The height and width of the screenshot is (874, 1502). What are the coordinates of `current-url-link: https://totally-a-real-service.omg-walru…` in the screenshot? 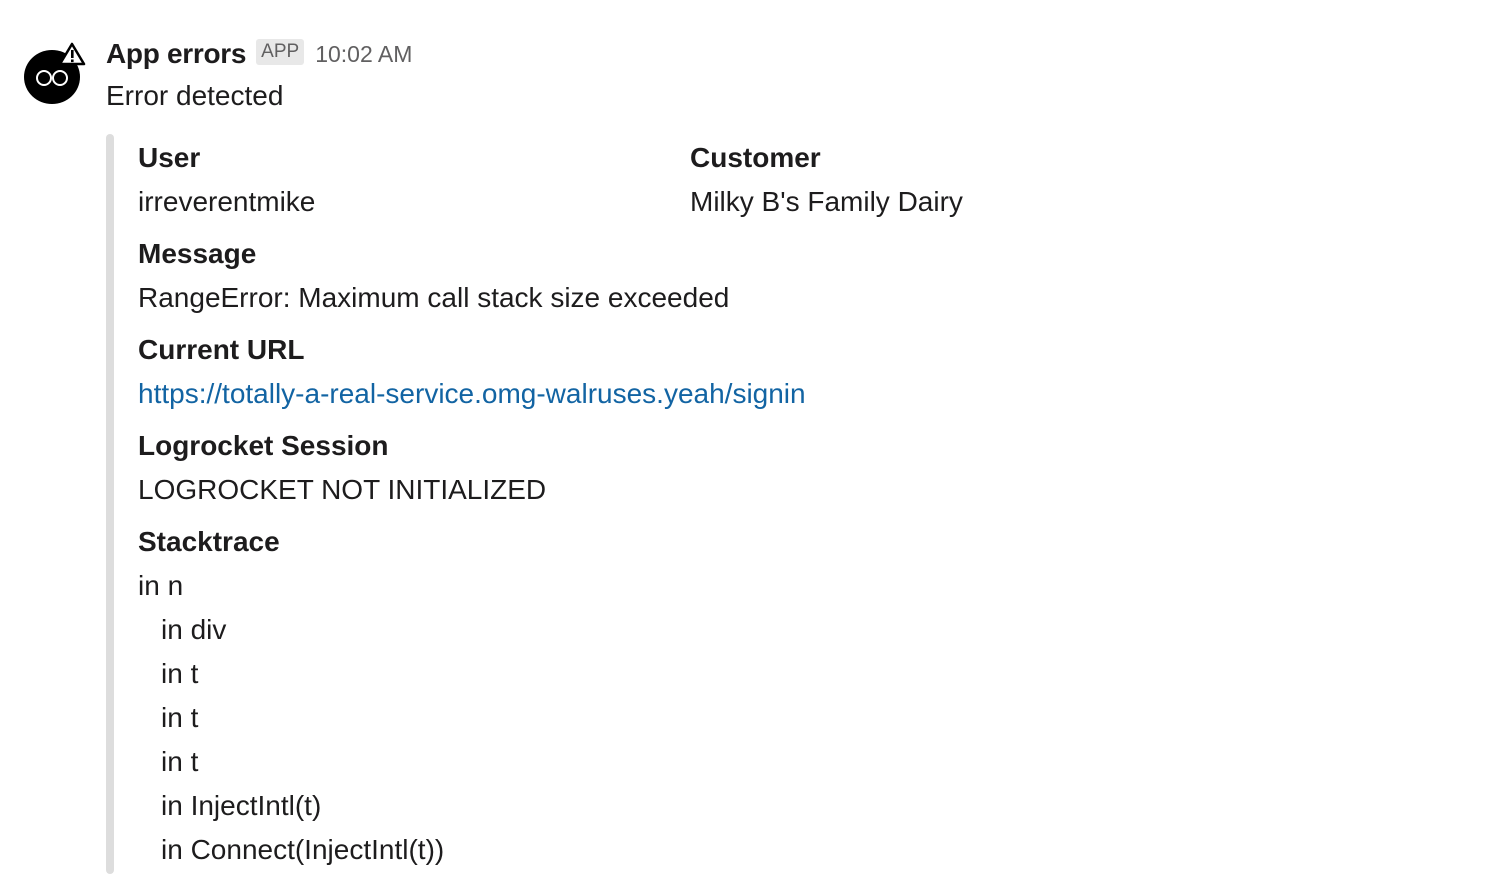 It's located at (472, 393).